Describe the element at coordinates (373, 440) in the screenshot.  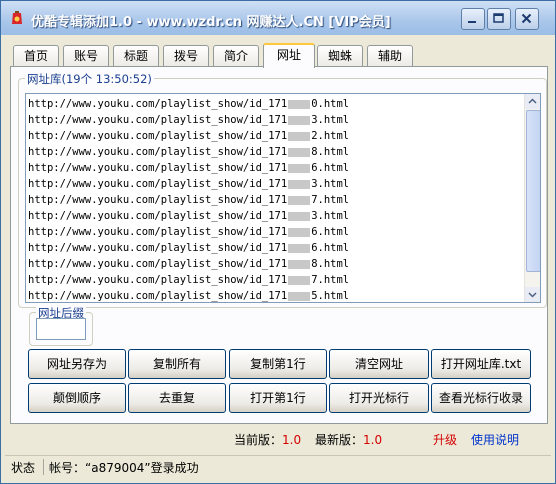
I see `latest-version-value: 1.0` at that location.